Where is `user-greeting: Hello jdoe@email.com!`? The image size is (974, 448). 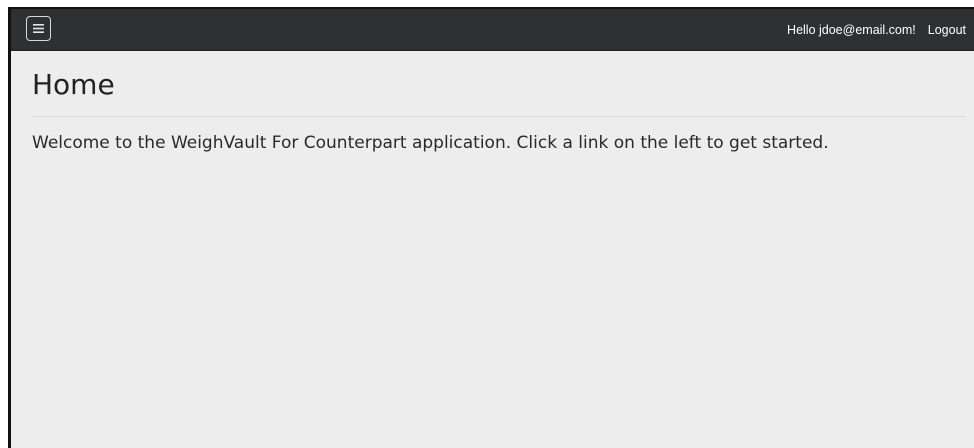
user-greeting: Hello jdoe@email.com! is located at coordinates (851, 30).